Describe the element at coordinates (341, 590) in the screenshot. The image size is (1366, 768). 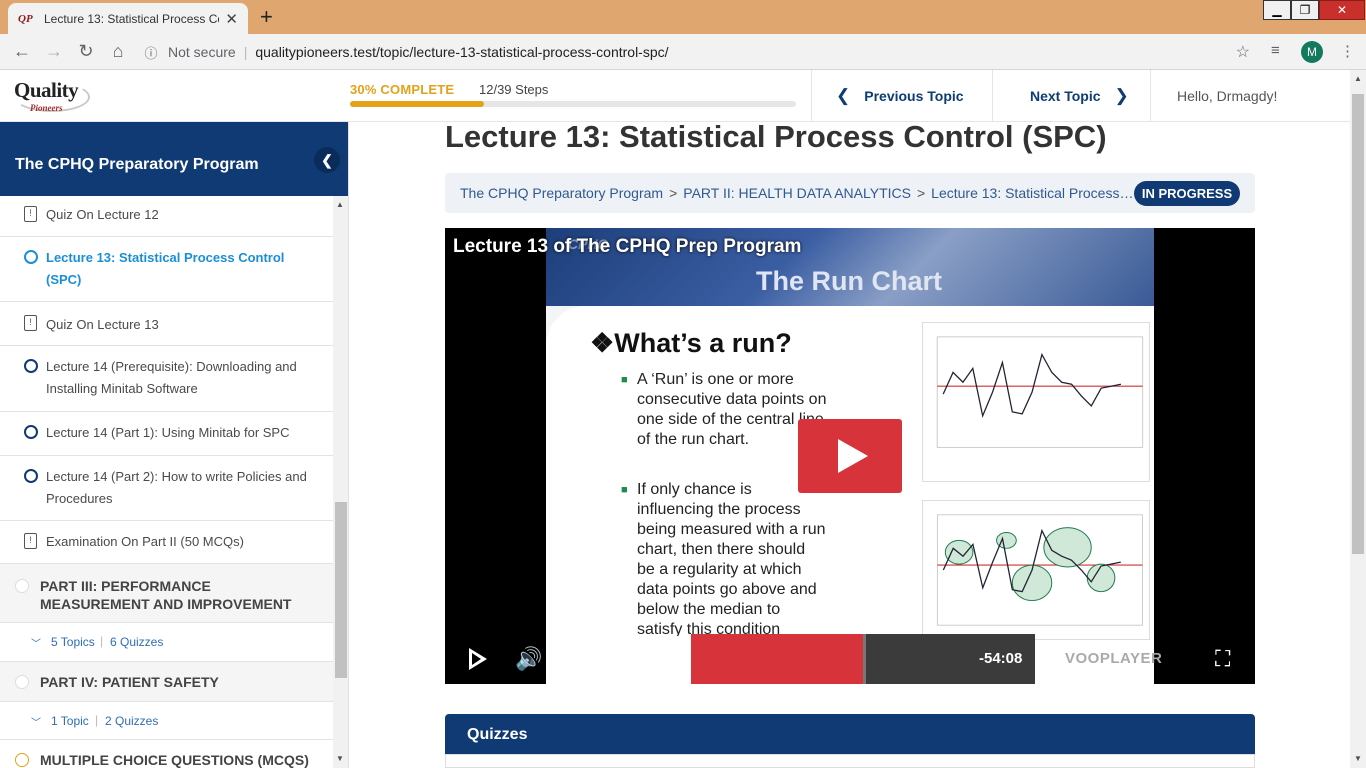
I see `sidebar-scroll-thumb` at that location.